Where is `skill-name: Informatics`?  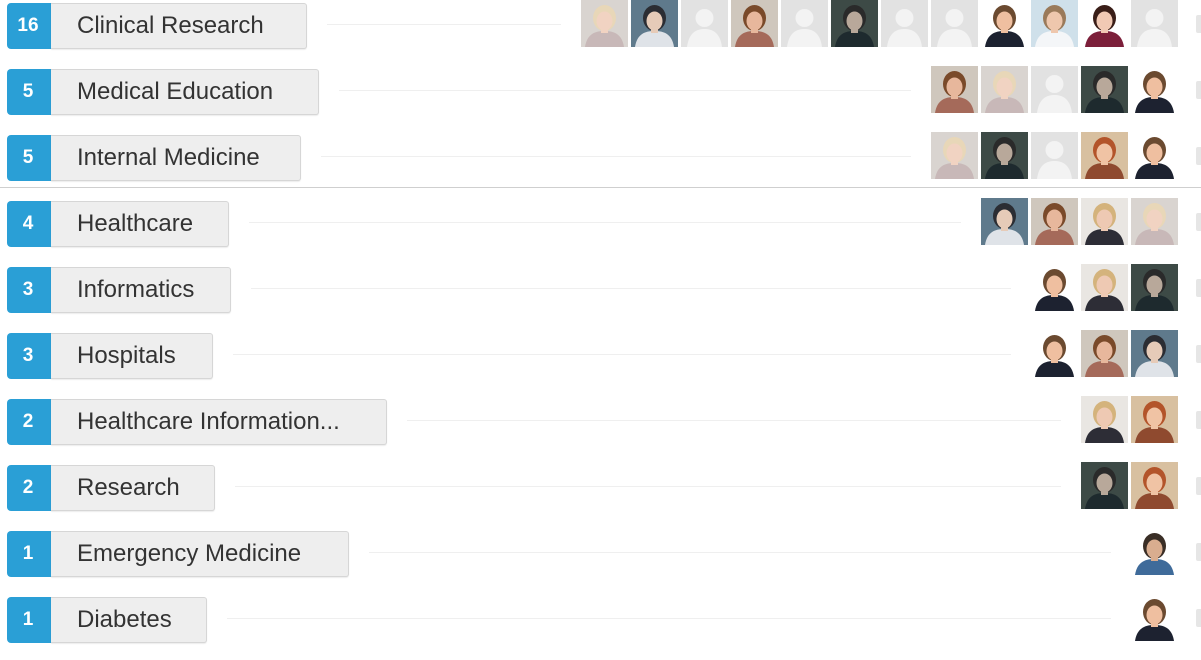 skill-name: Informatics is located at coordinates (141, 290).